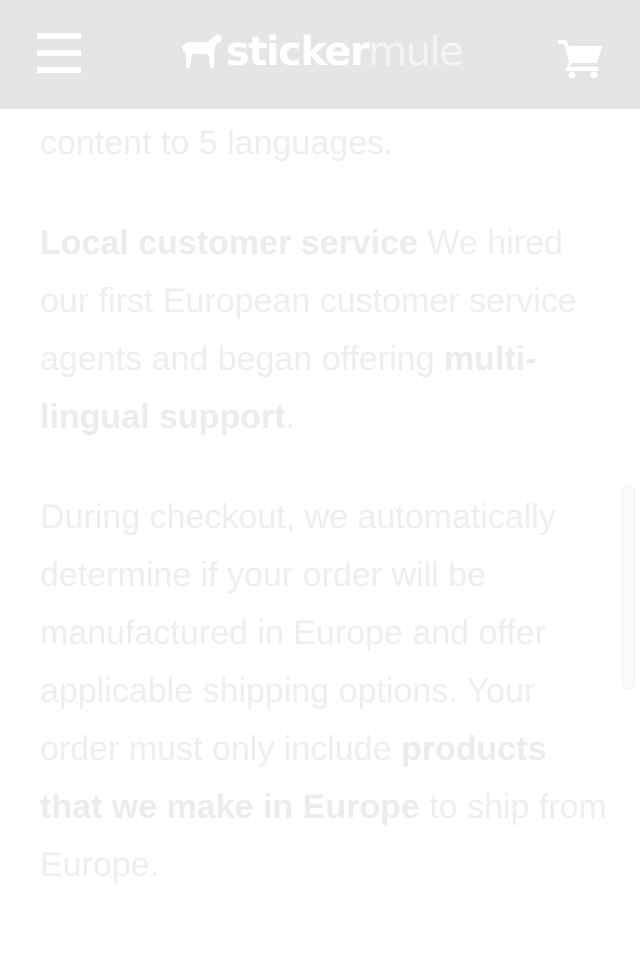  I want to click on sticker-mule-logo: sticker mule, so click(321, 52).